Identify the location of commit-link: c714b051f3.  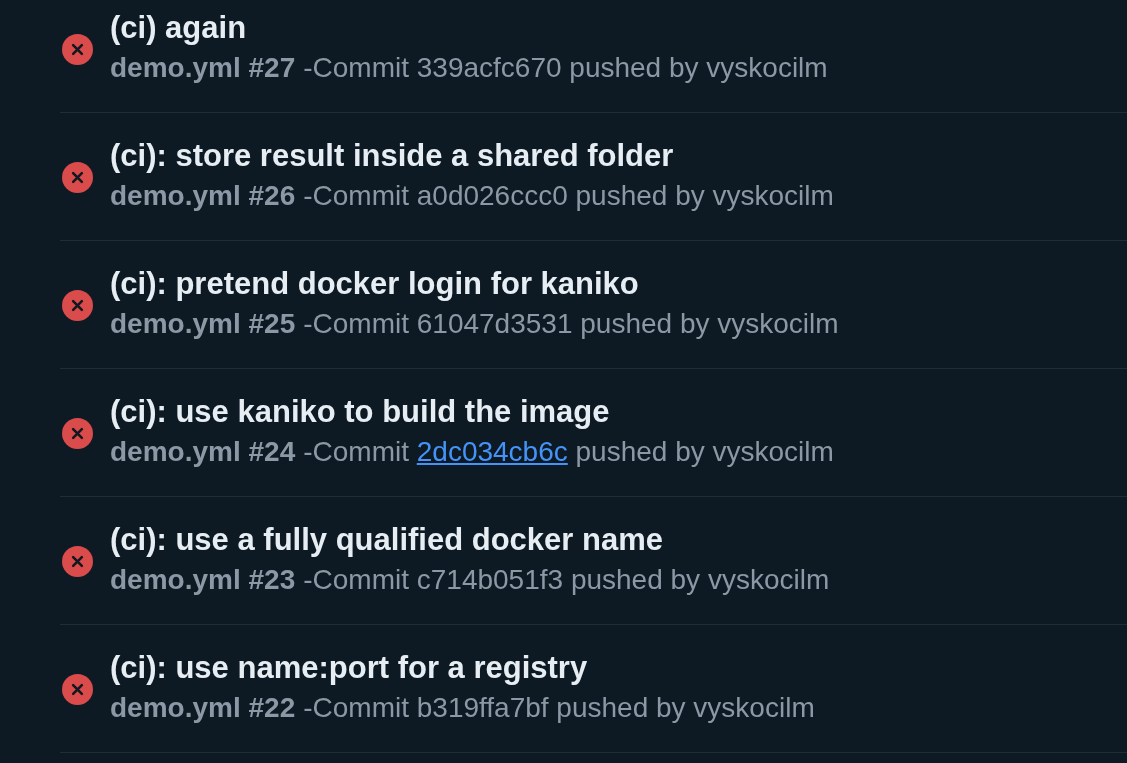
(490, 579).